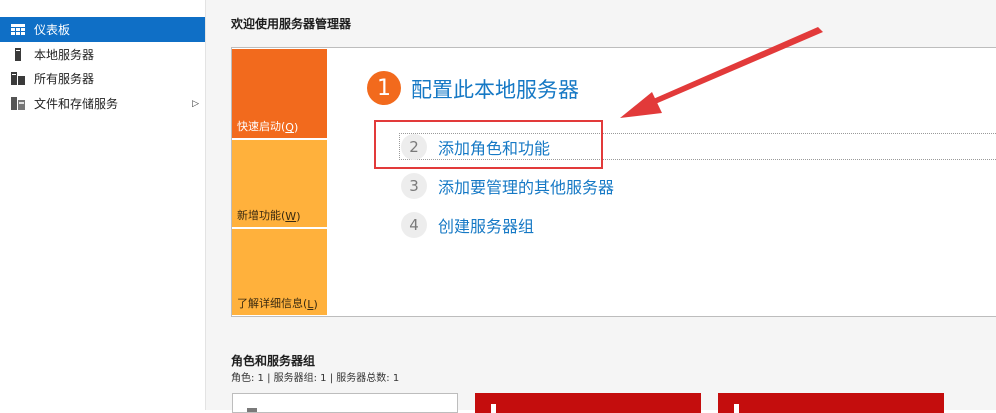  I want to click on tile-accesskey: Q, so click(289, 127).